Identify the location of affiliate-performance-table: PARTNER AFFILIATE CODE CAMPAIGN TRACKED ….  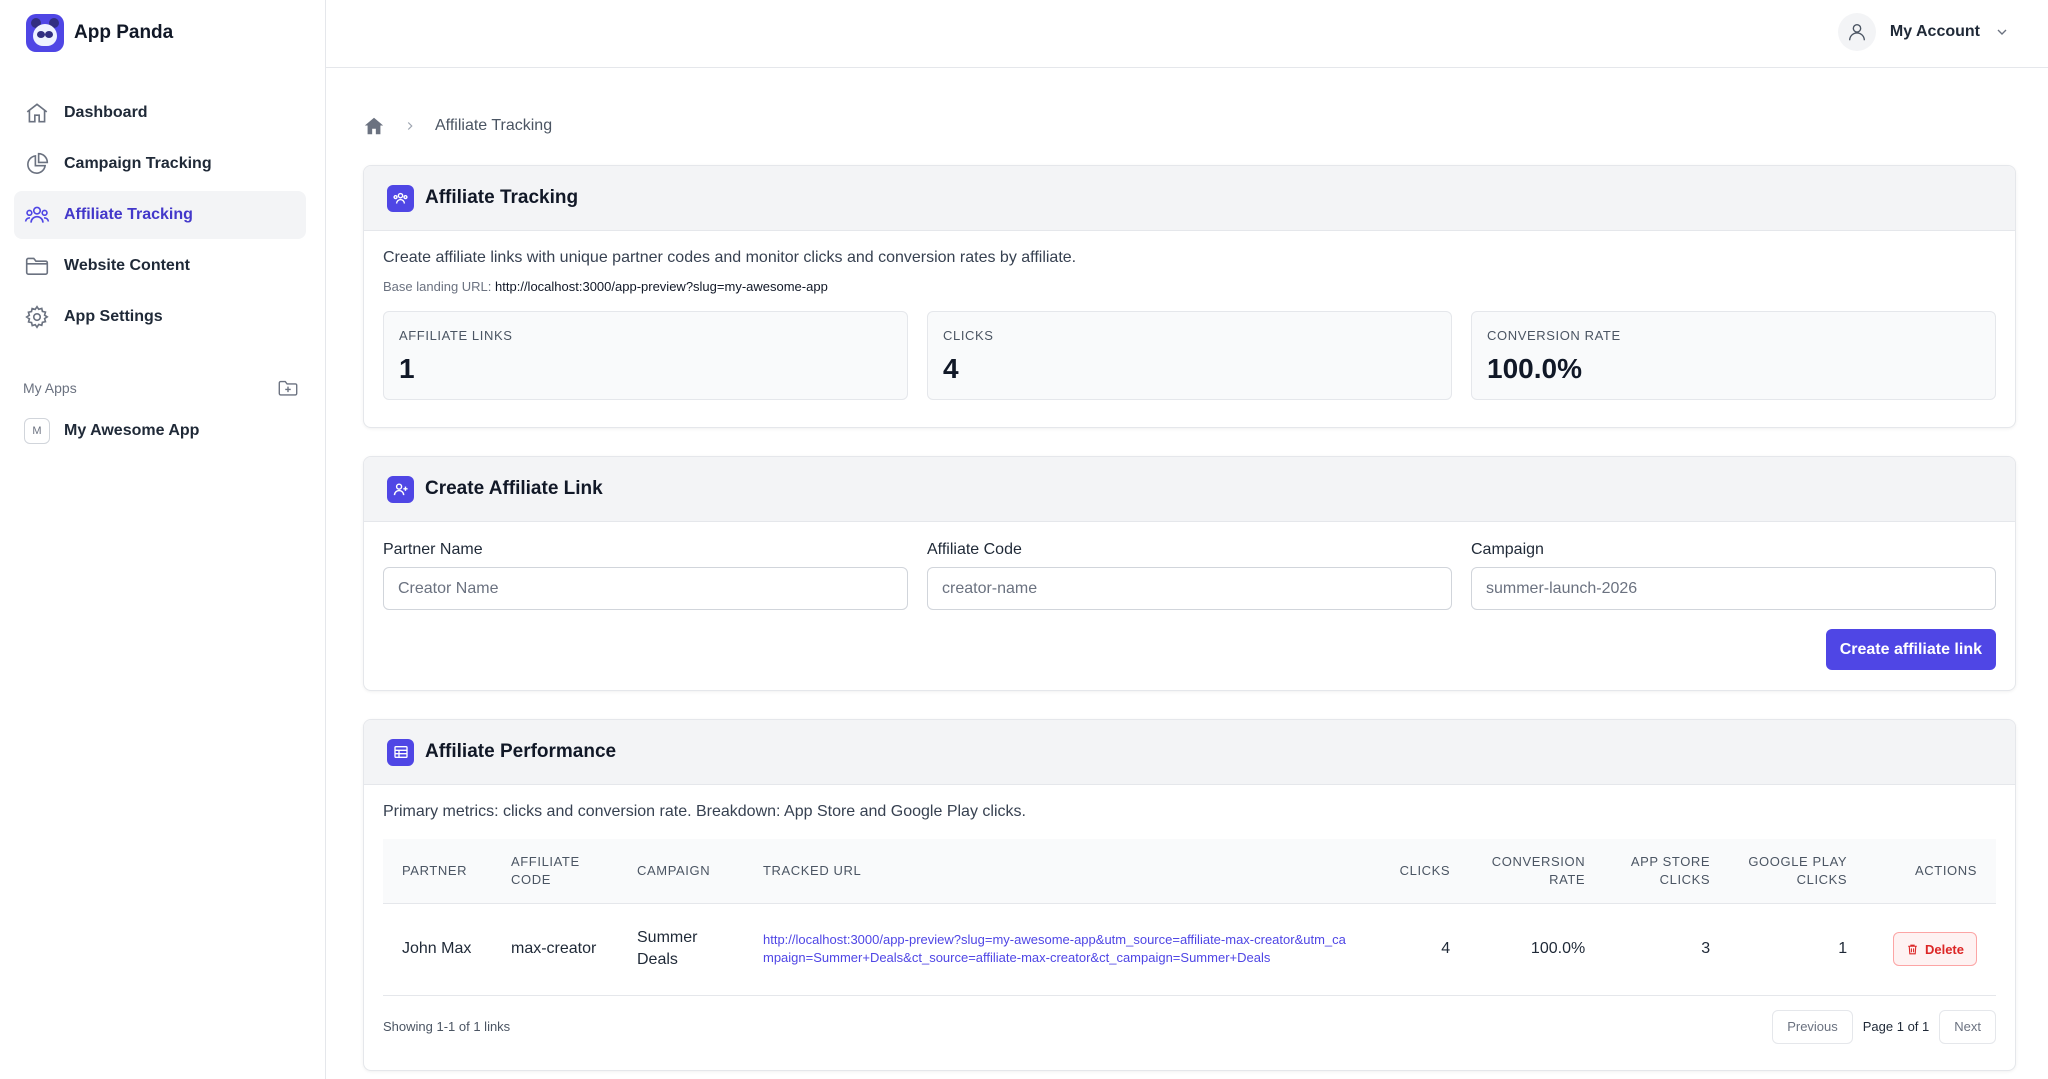
(1189, 917).